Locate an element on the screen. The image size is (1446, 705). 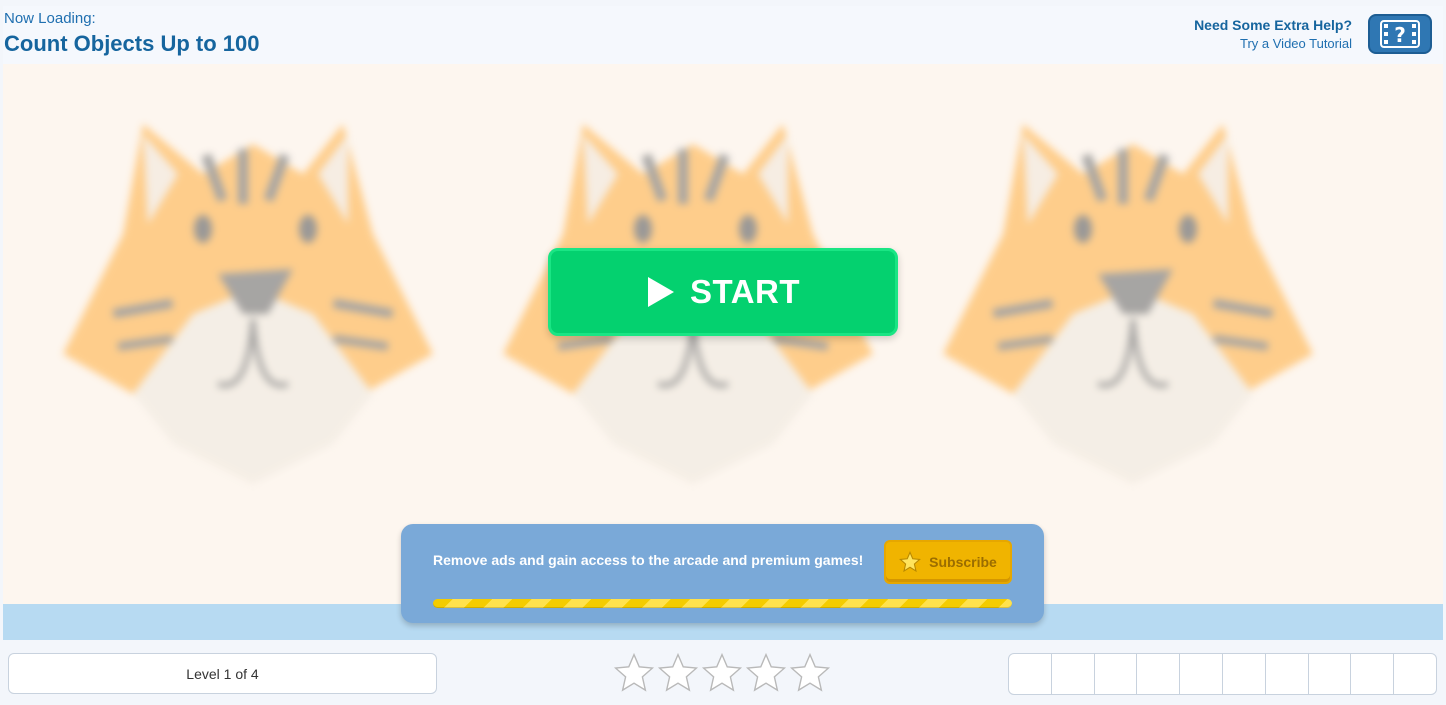
film-question-icon: ? is located at coordinates (1400, 34).